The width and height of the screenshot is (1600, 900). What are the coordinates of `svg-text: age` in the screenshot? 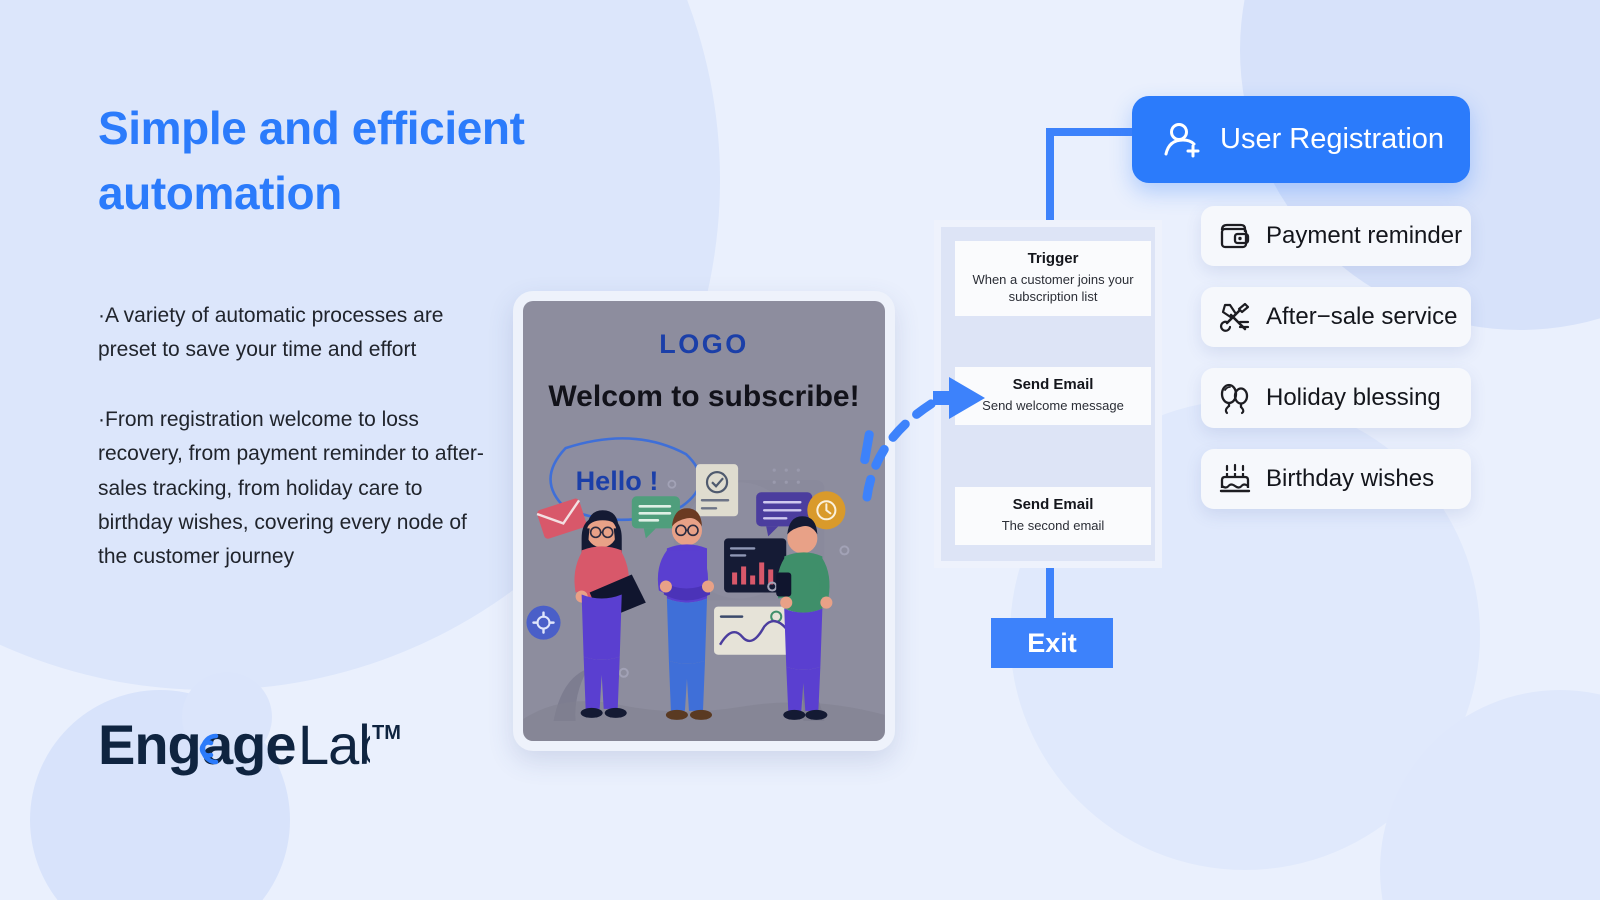 It's located at (249, 747).